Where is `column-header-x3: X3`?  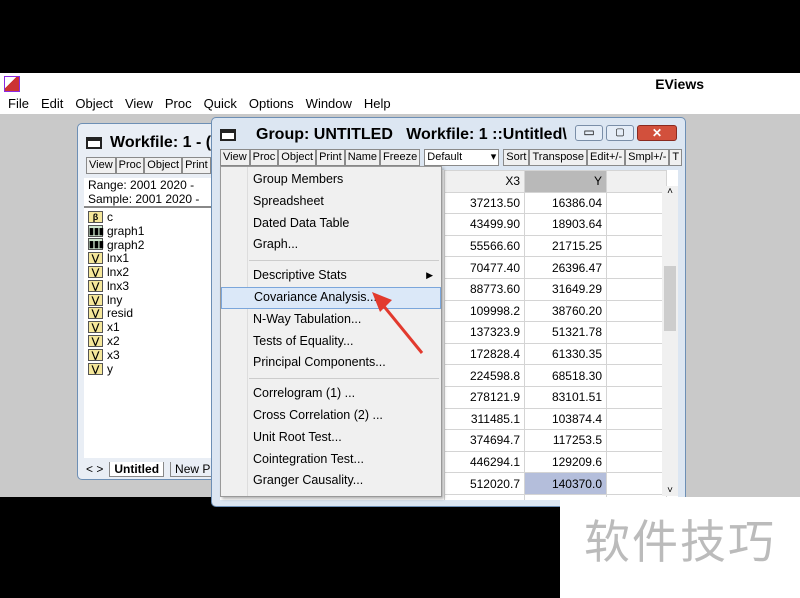
column-header-x3: X3 is located at coordinates (484, 181).